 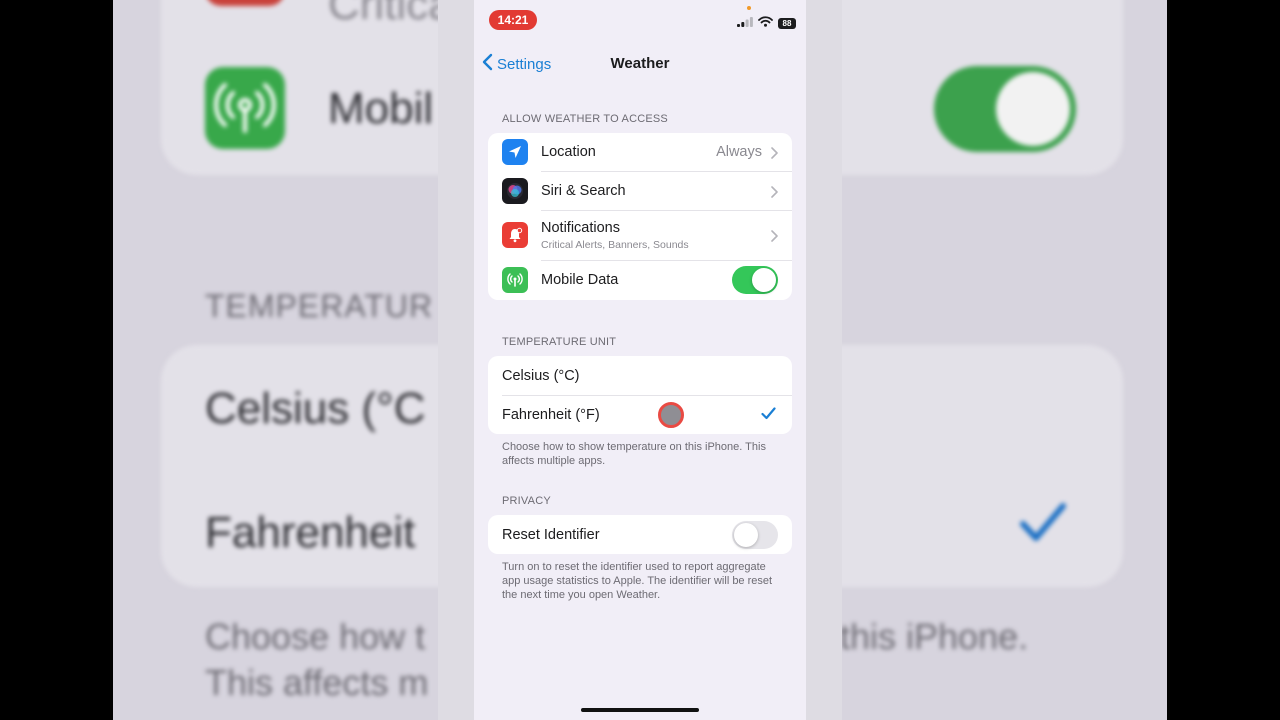 What do you see at coordinates (615, 244) in the screenshot?
I see `notifications-sublabel: Critical Alerts, Banners, Sounds` at bounding box center [615, 244].